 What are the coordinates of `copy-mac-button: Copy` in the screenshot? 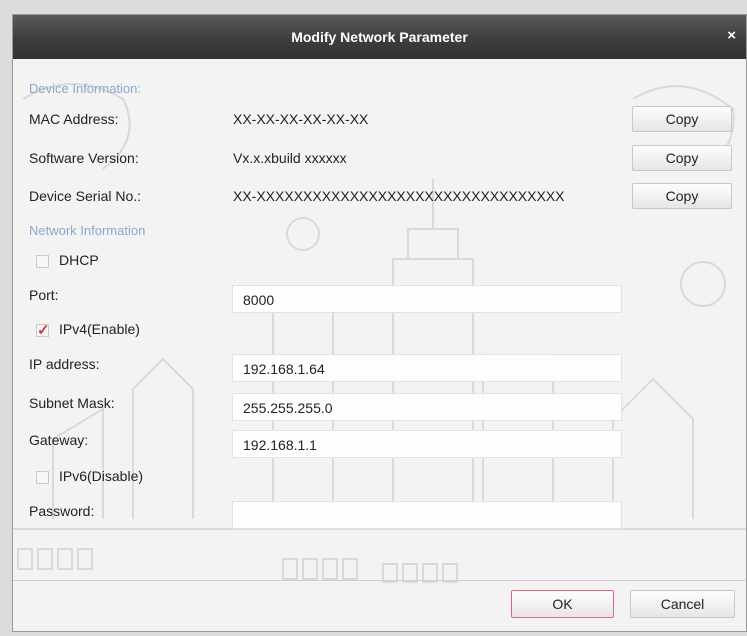 It's located at (682, 119).